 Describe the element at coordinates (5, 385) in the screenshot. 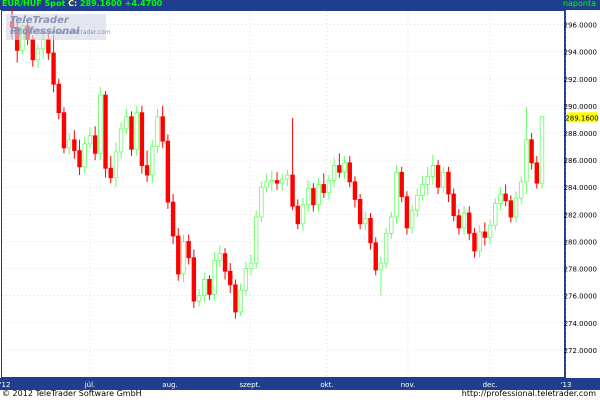

I see `x-tick-label: '12` at that location.